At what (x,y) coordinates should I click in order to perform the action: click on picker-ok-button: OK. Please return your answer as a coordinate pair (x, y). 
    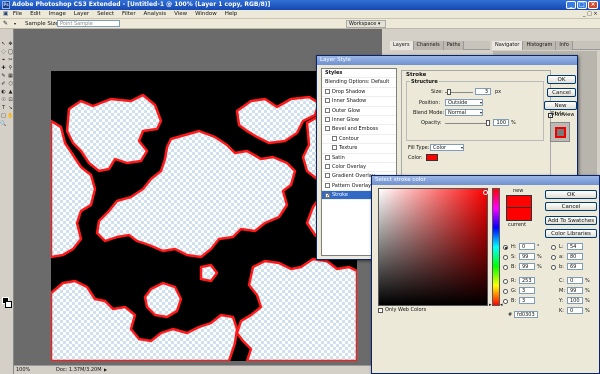
    Looking at the image, I should click on (571, 194).